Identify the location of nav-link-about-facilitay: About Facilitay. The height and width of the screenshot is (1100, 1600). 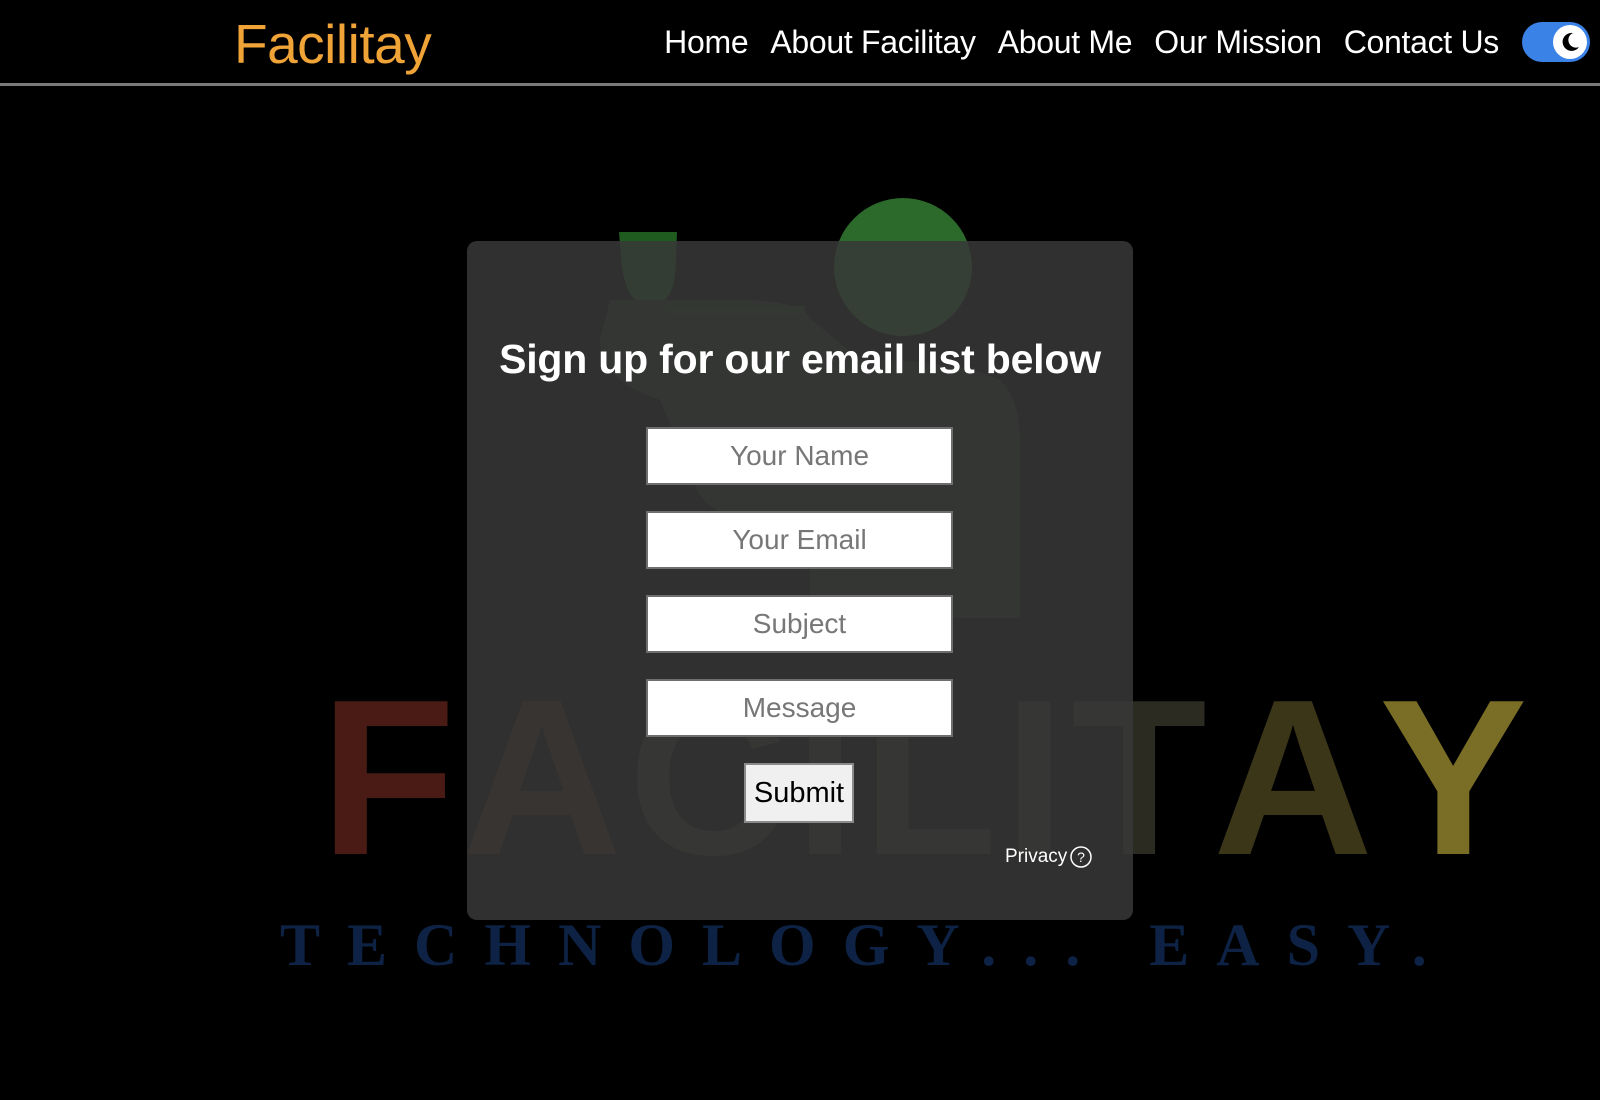
(873, 42).